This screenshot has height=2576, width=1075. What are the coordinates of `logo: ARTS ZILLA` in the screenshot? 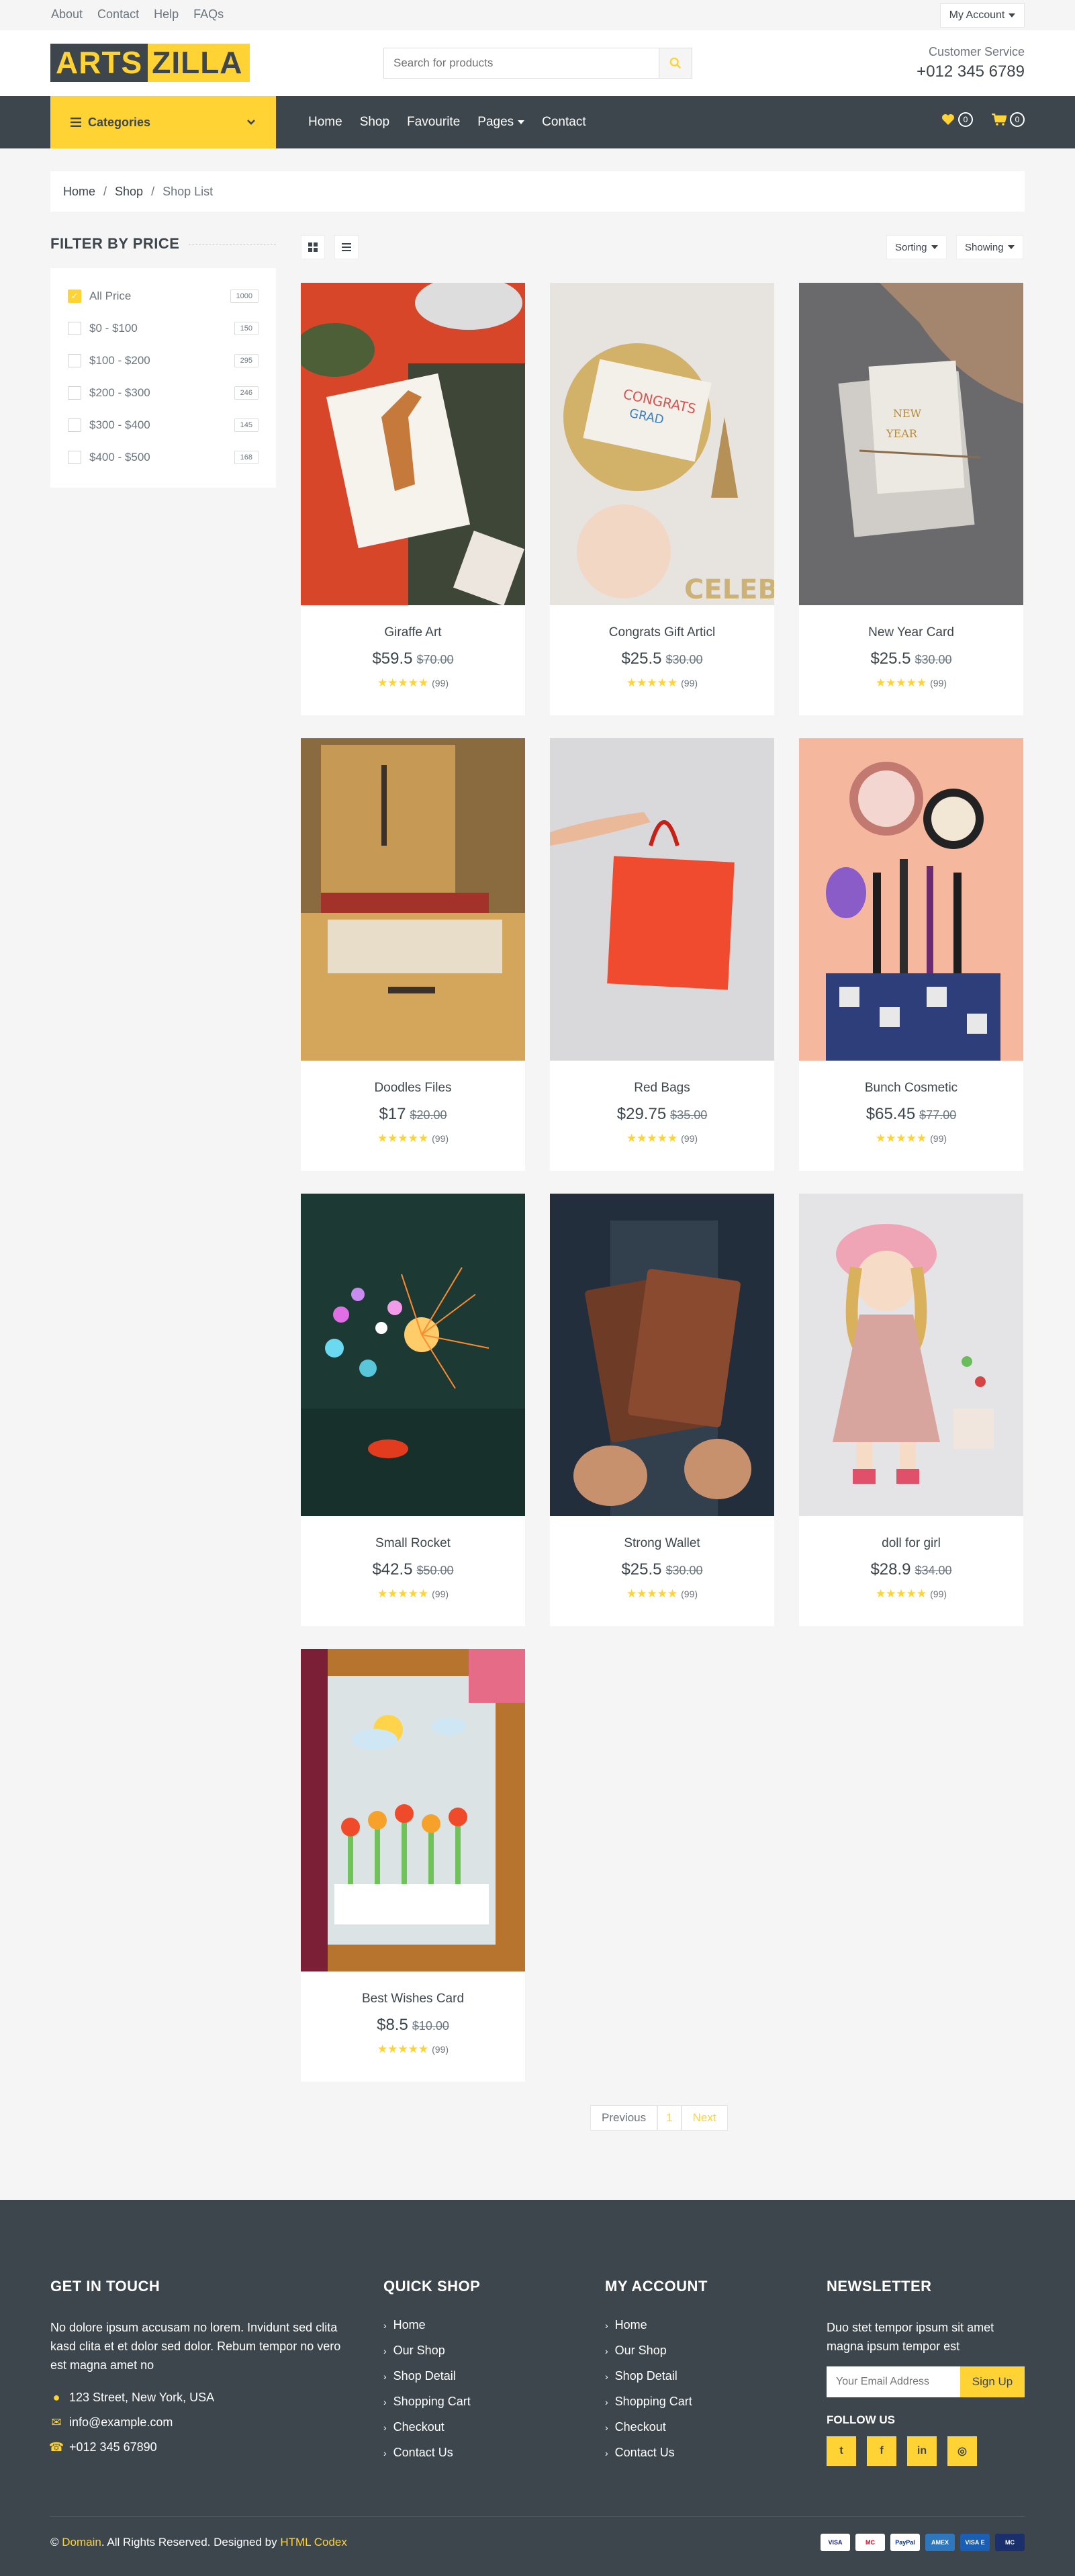 It's located at (150, 63).